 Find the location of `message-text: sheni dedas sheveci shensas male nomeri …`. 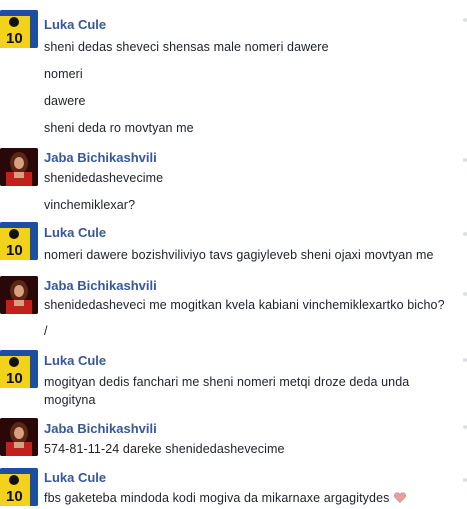

message-text: sheni dedas sheveci shensas male nomeri … is located at coordinates (186, 47).